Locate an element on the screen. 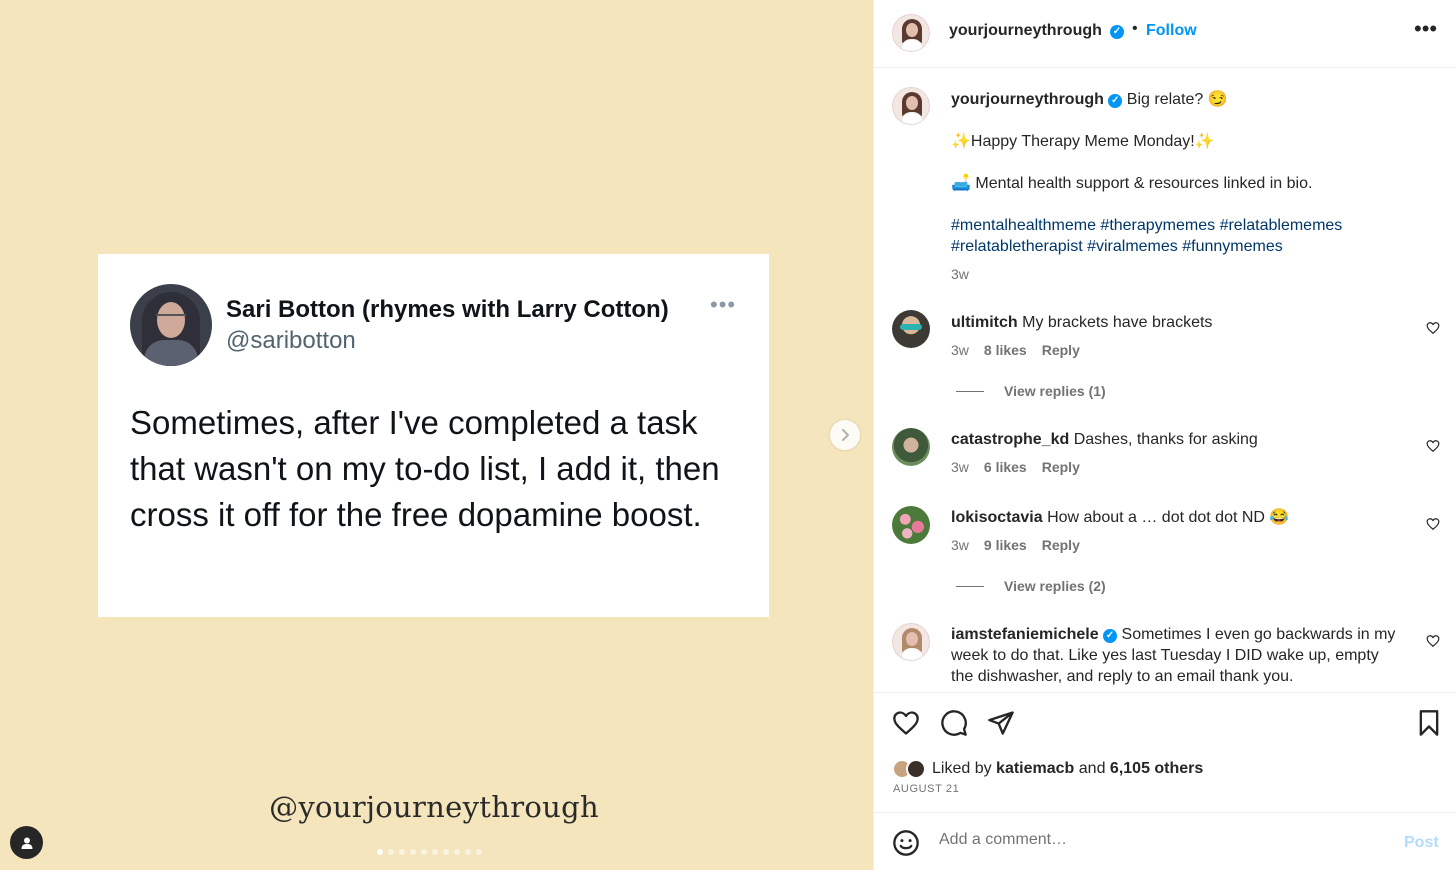 This screenshot has width=1456, height=870. emoji-icon is located at coordinates (906, 843).